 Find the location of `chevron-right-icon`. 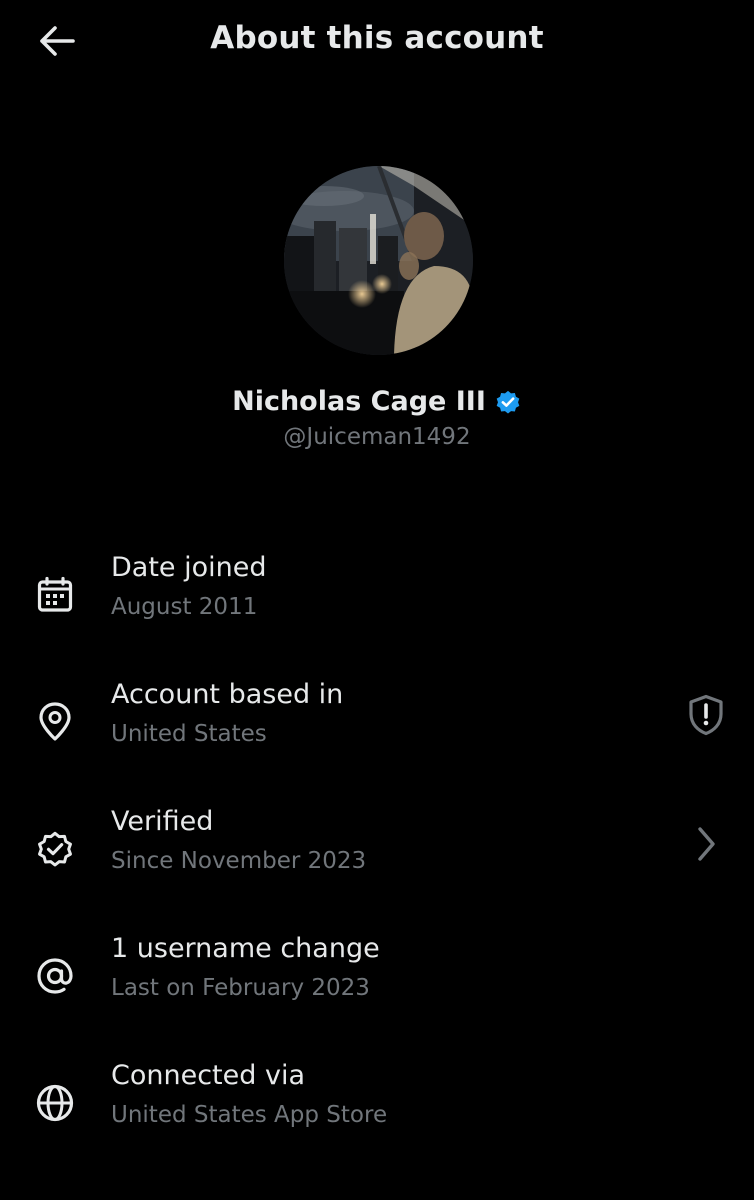

chevron-right-icon is located at coordinates (706, 844).